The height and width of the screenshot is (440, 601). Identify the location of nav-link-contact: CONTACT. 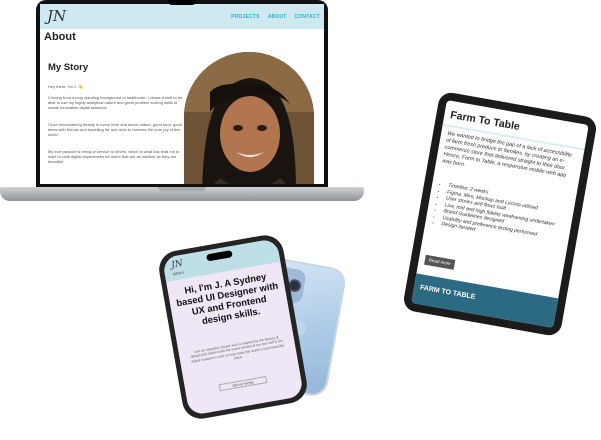
(307, 17).